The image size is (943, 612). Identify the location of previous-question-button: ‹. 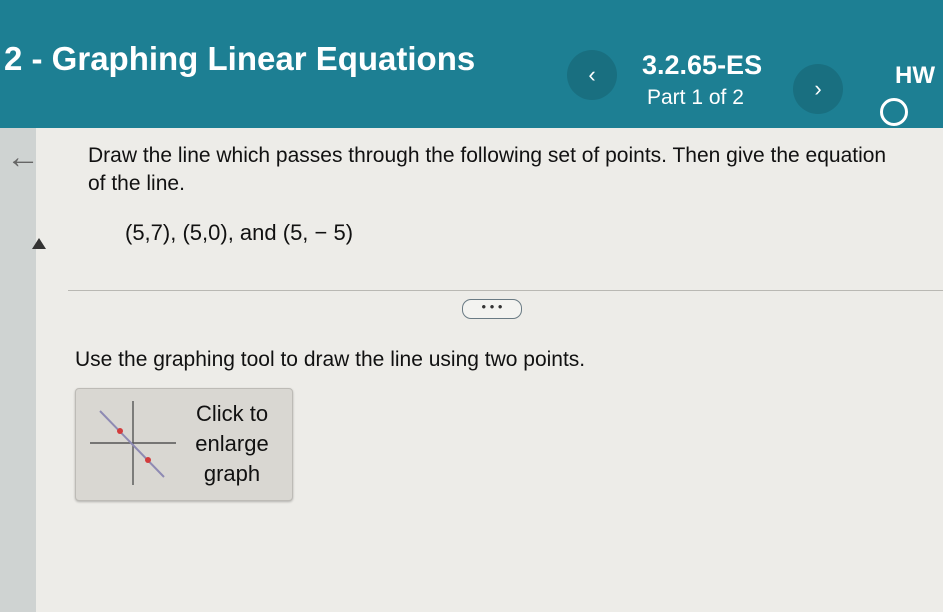
(592, 75).